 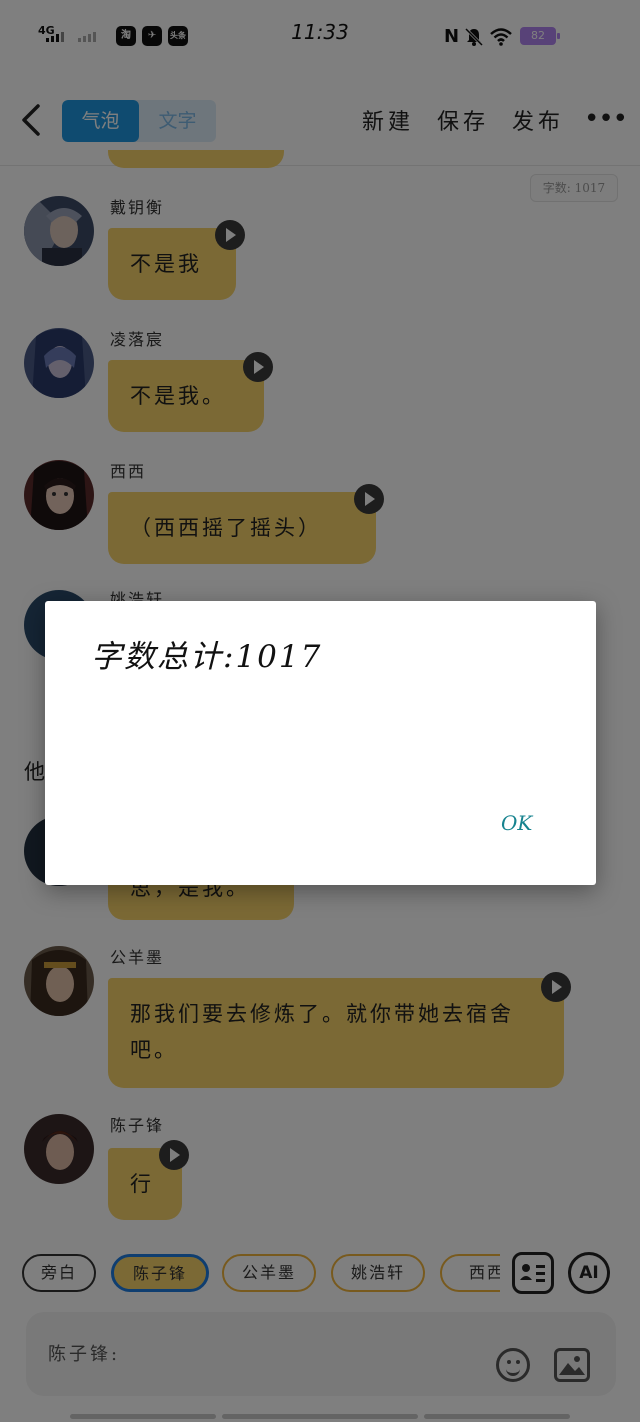 What do you see at coordinates (207, 657) in the screenshot?
I see `dialog-message: 字数总计:1017` at bounding box center [207, 657].